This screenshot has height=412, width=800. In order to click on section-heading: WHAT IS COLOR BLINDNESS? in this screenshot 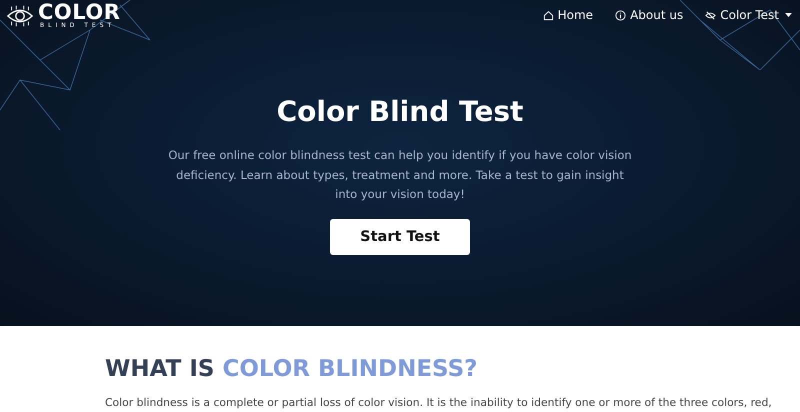, I will do `click(291, 369)`.